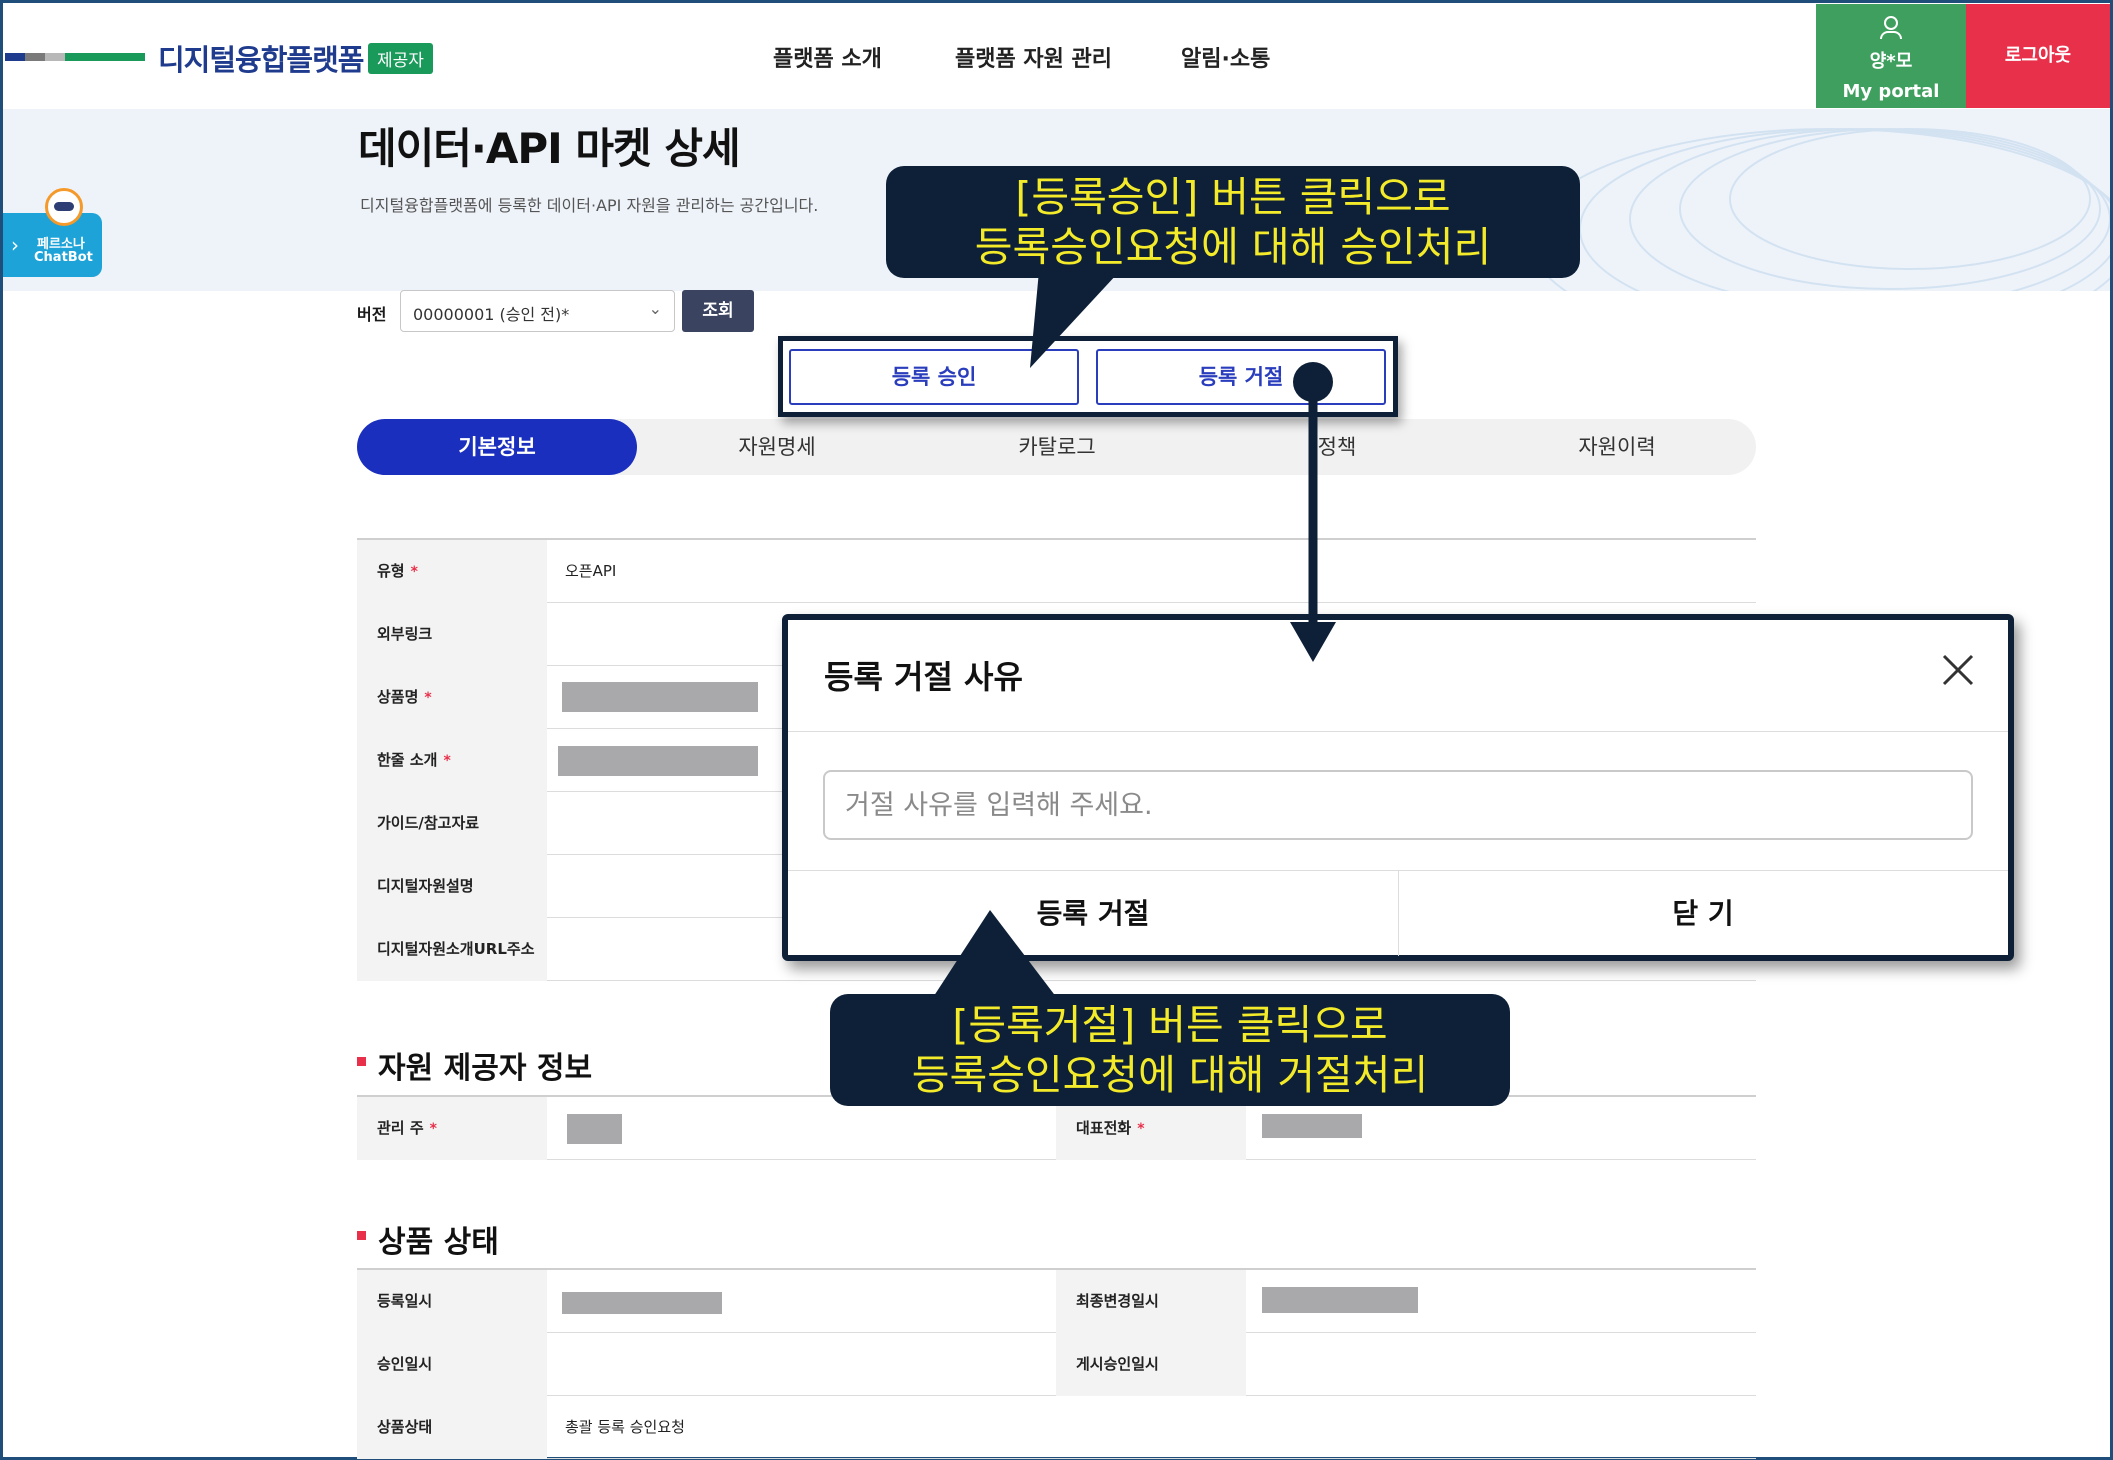  What do you see at coordinates (1233, 197) in the screenshot?
I see `approve-callout-line1: [등록승인] 버튼 클릭으로` at bounding box center [1233, 197].